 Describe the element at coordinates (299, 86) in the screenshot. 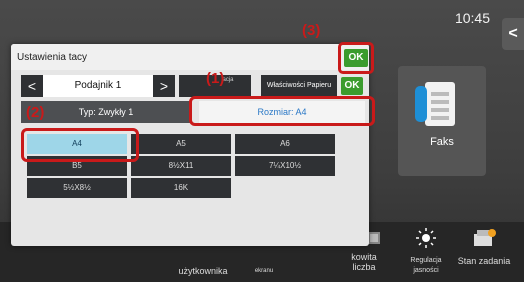

I see `paper-properties-button: Właściwości Papieru` at that location.